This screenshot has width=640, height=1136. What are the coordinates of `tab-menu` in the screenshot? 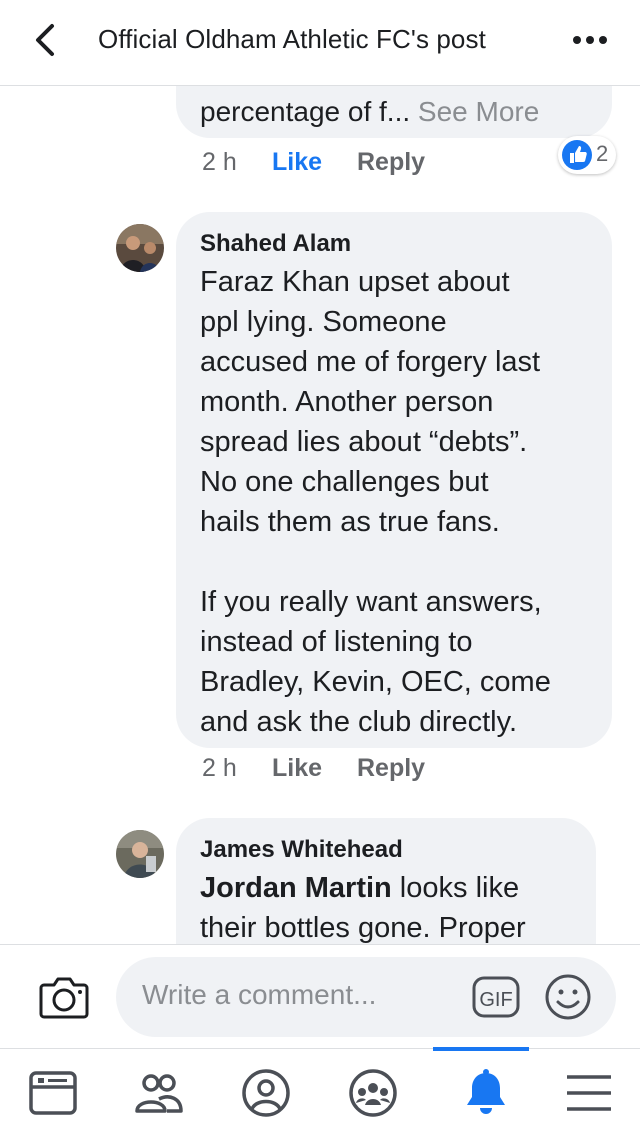 It's located at (588, 1092).